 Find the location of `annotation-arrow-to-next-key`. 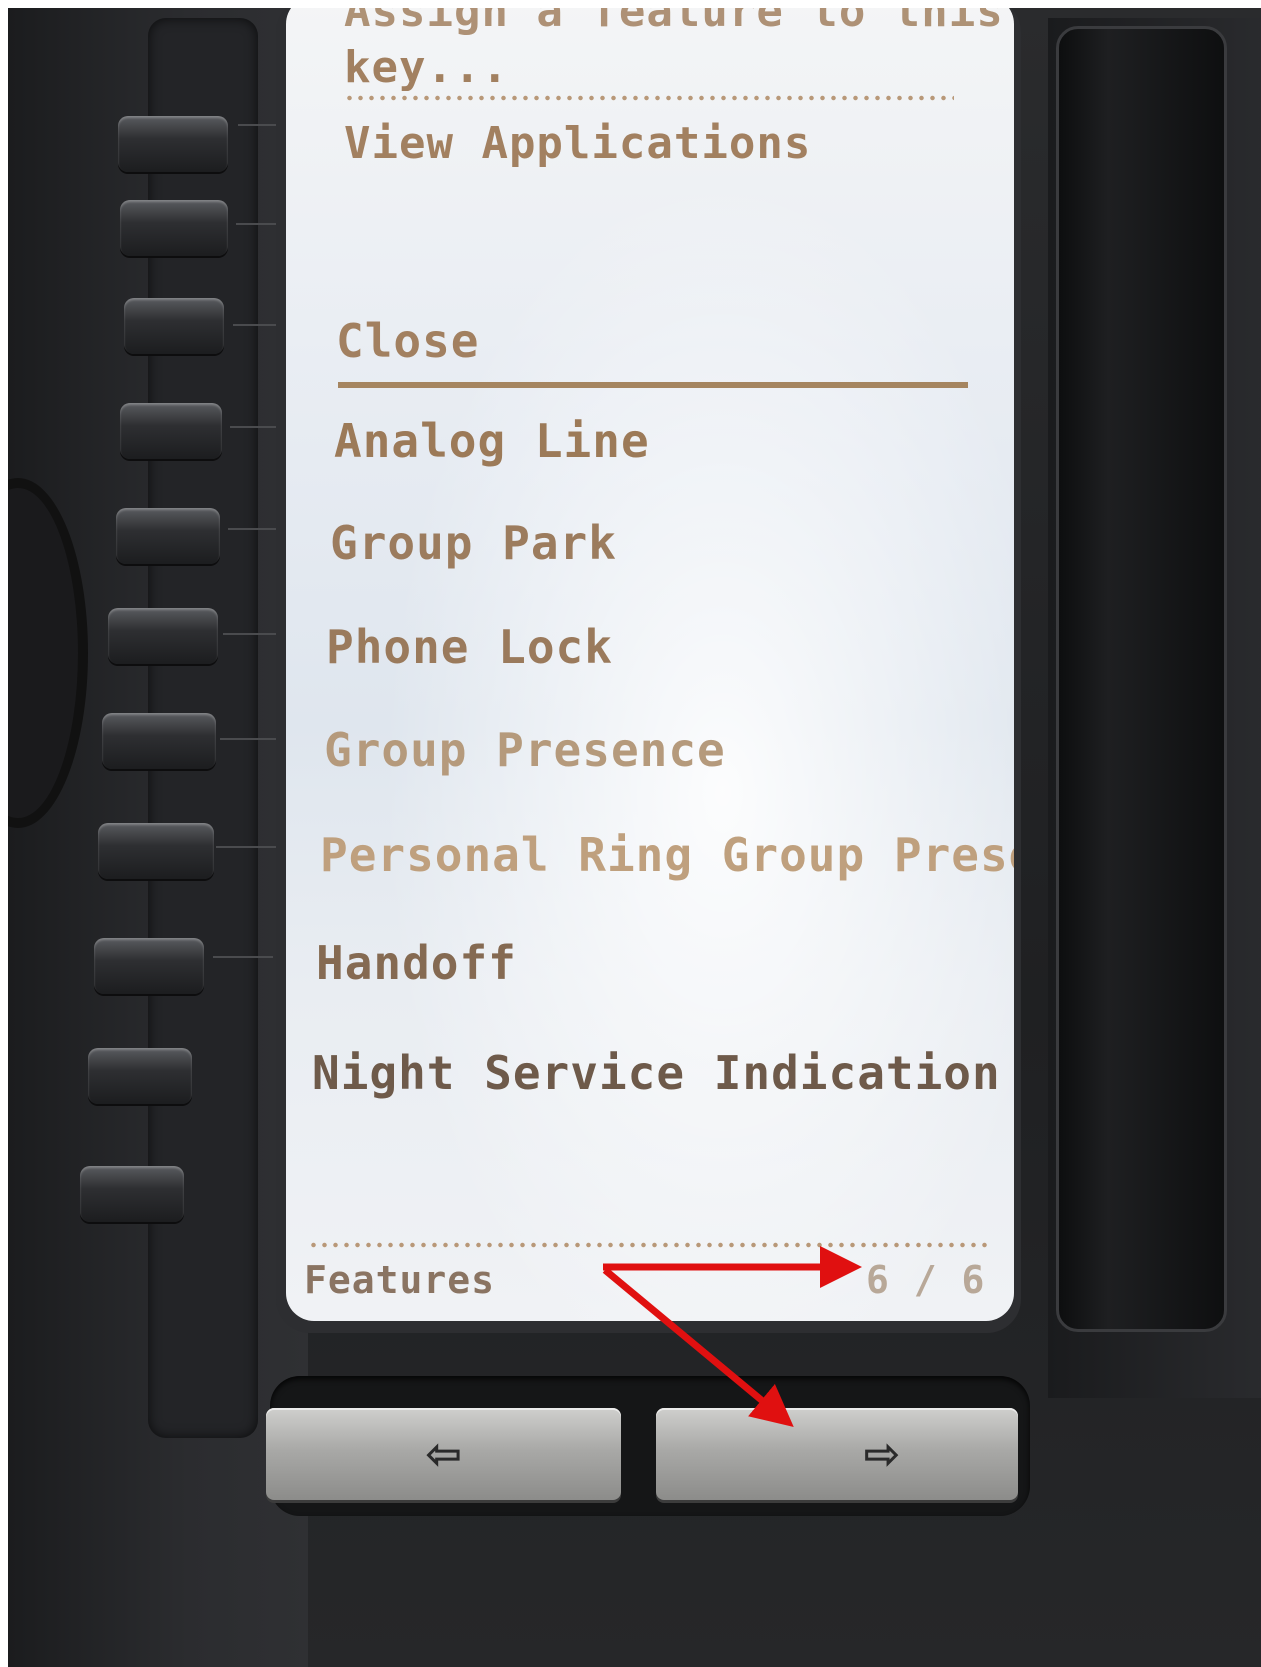

annotation-arrow-to-next-key is located at coordinates (698, 1347).